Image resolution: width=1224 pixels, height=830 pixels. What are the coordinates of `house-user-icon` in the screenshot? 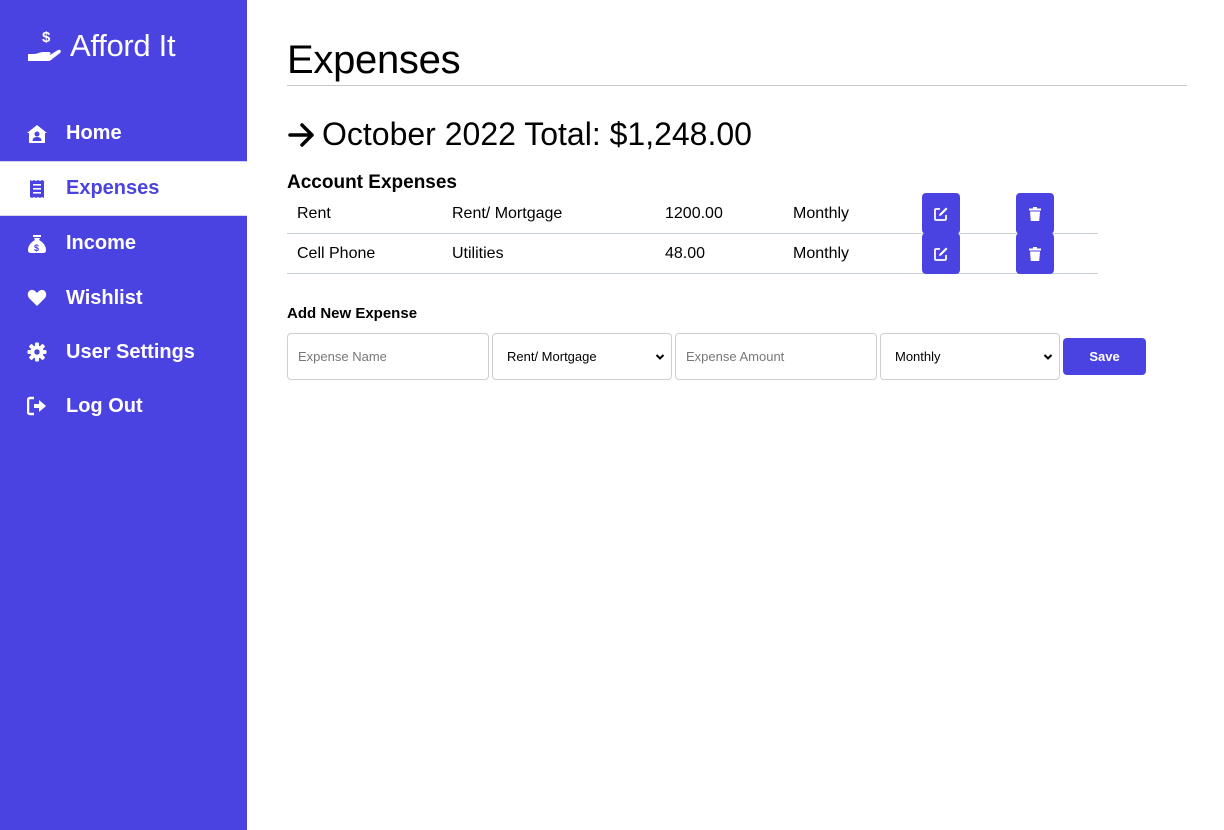 It's located at (37, 134).